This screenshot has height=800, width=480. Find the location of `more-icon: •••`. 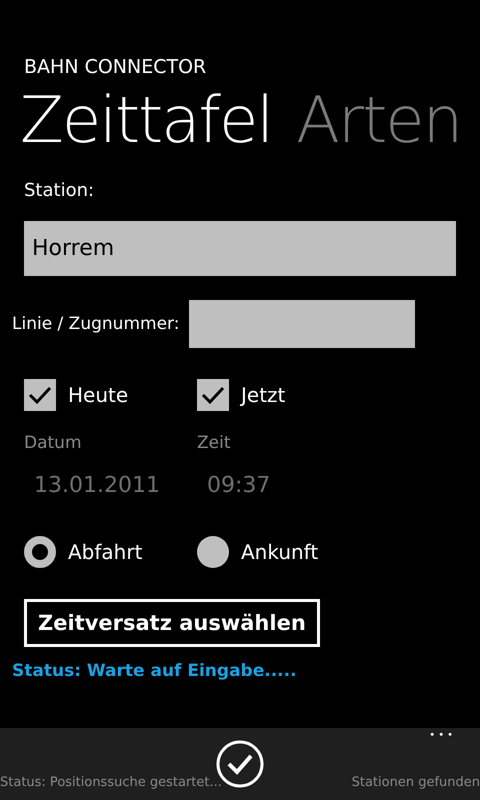

more-icon: ••• is located at coordinates (442, 735).